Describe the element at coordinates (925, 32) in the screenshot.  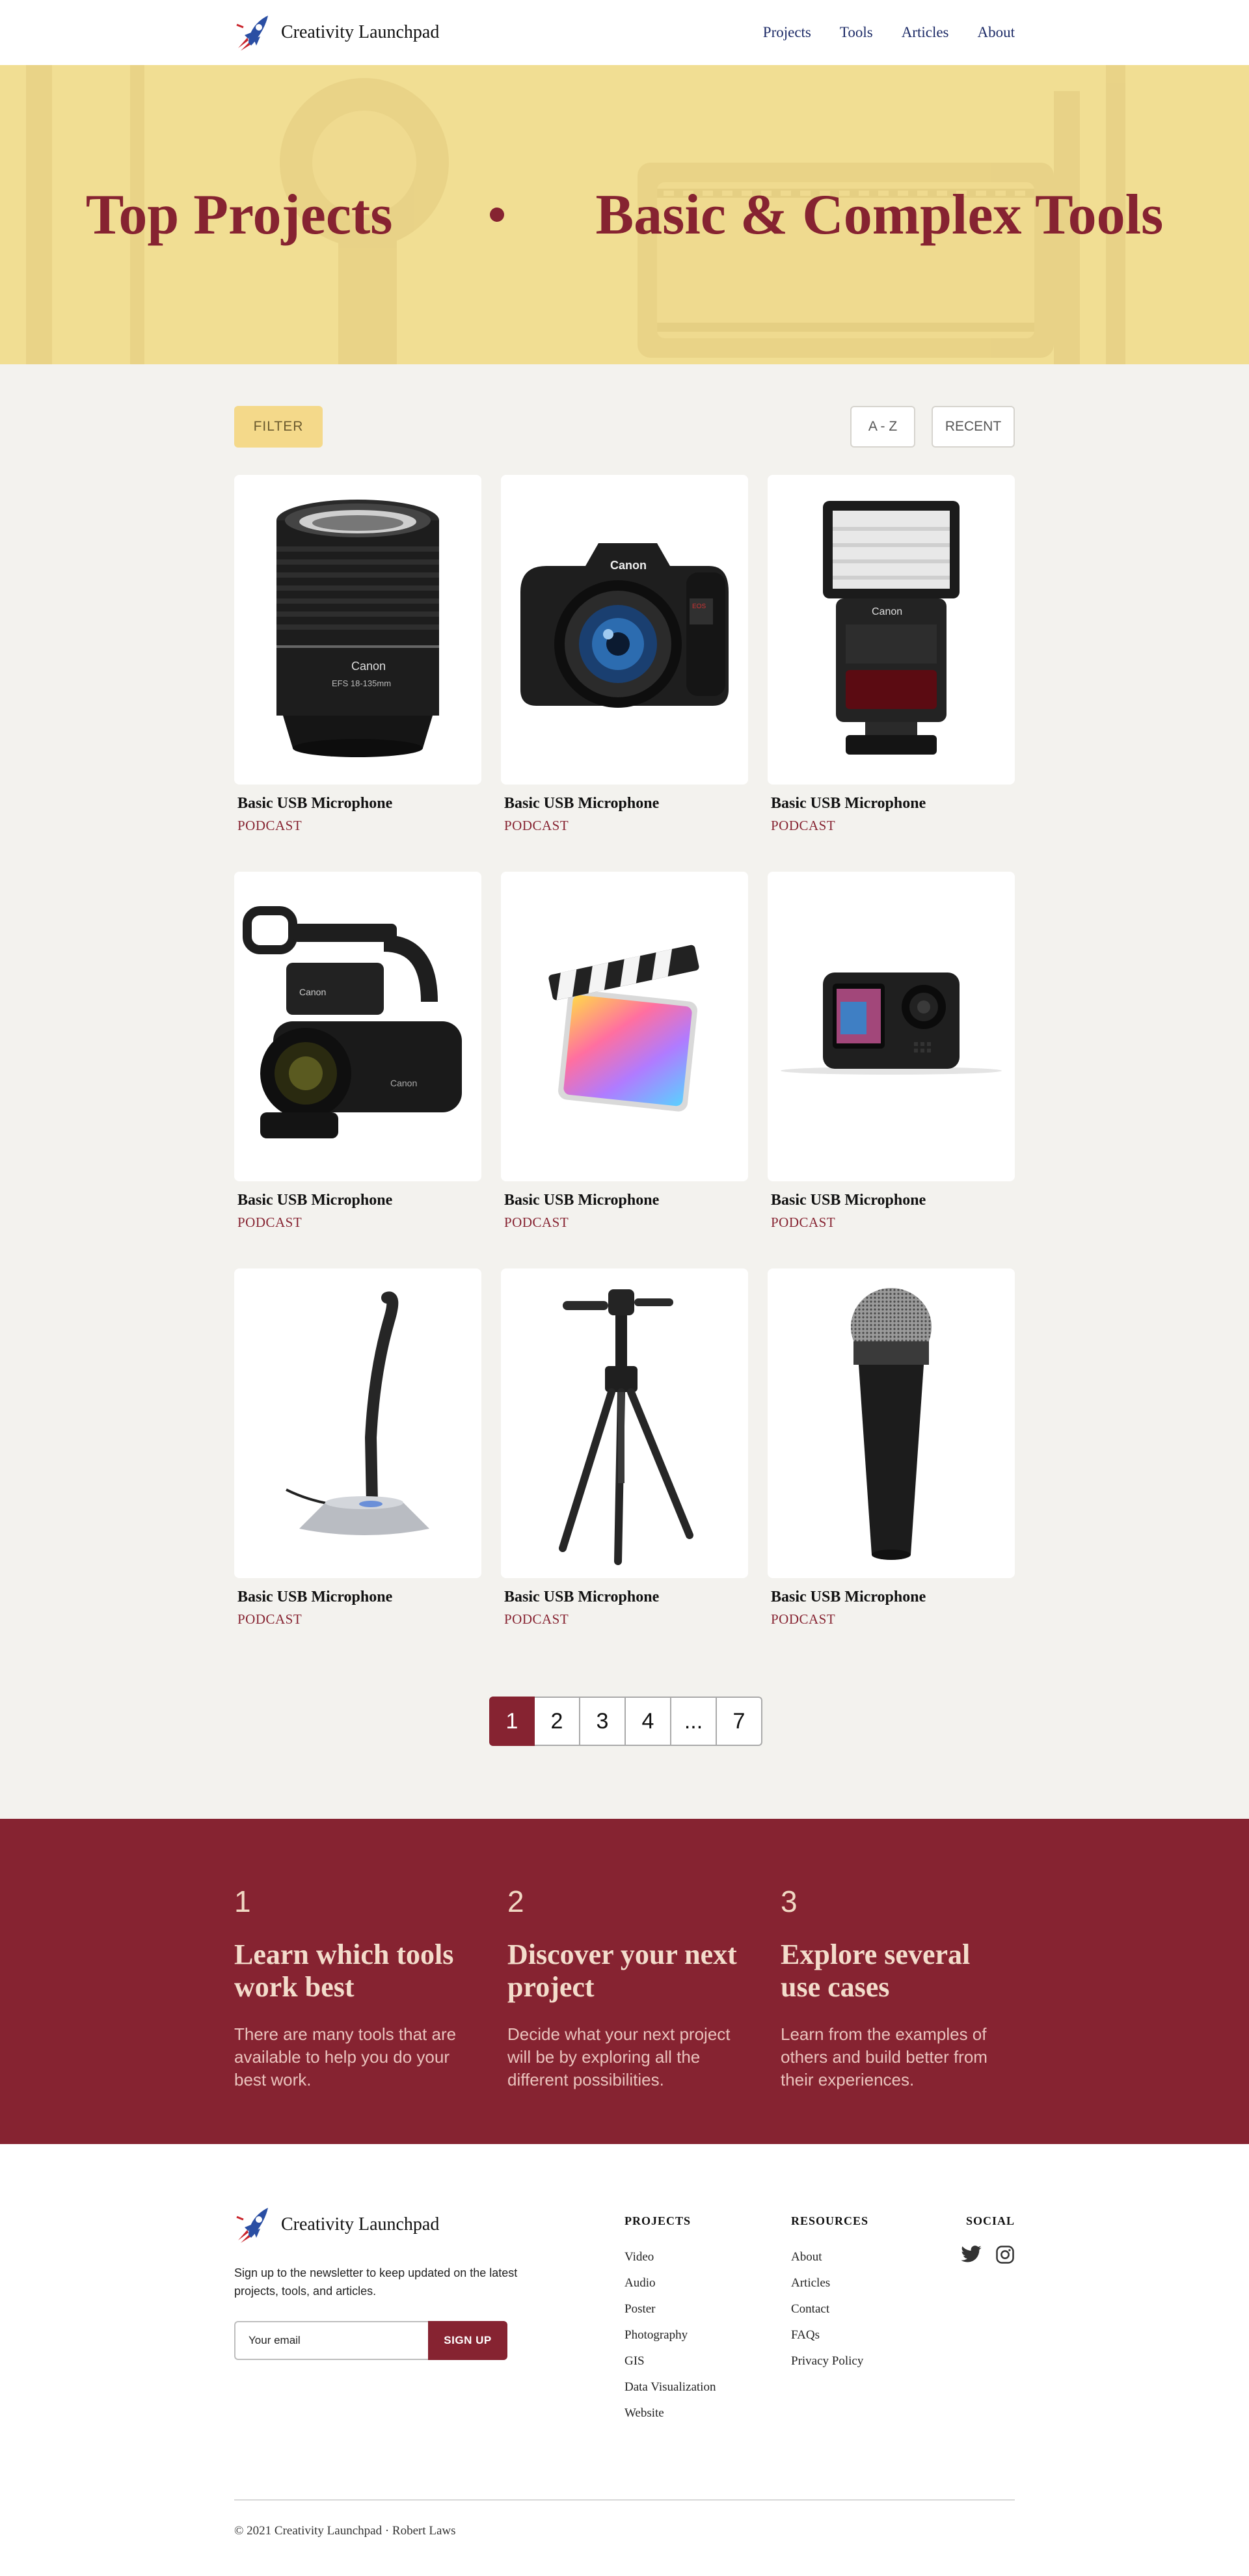
I see `nav-link-articles: Articles` at that location.